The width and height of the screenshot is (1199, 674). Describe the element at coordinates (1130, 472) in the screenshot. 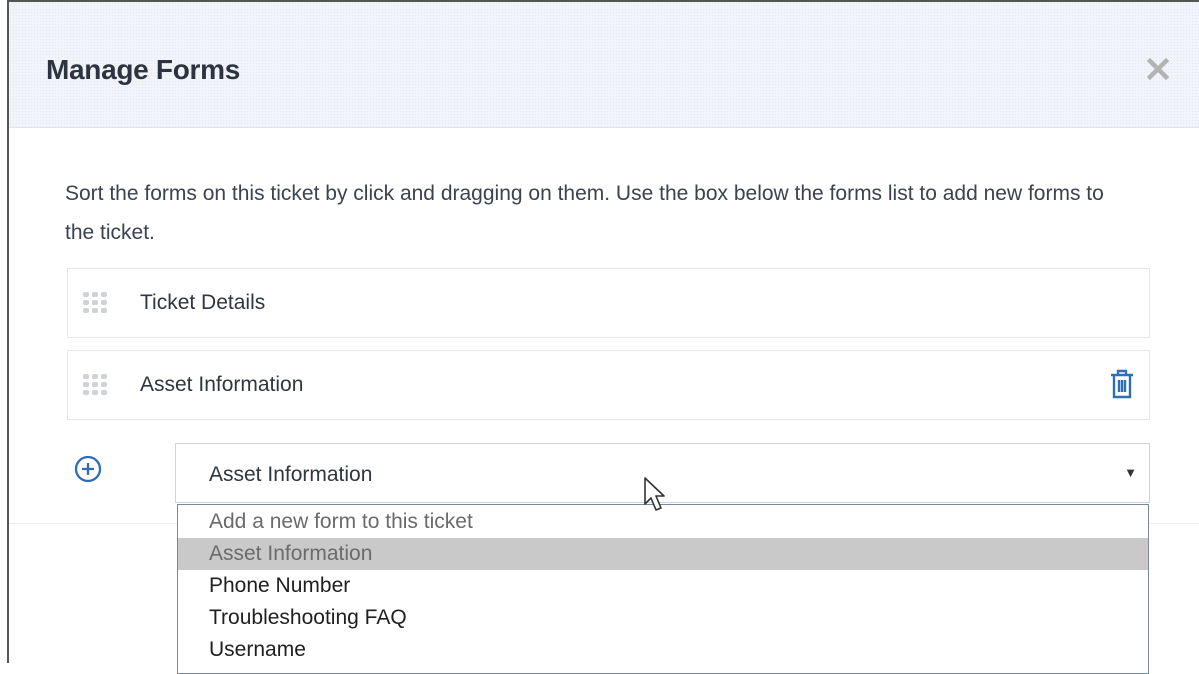

I see `caret-down-icon: ▼` at that location.